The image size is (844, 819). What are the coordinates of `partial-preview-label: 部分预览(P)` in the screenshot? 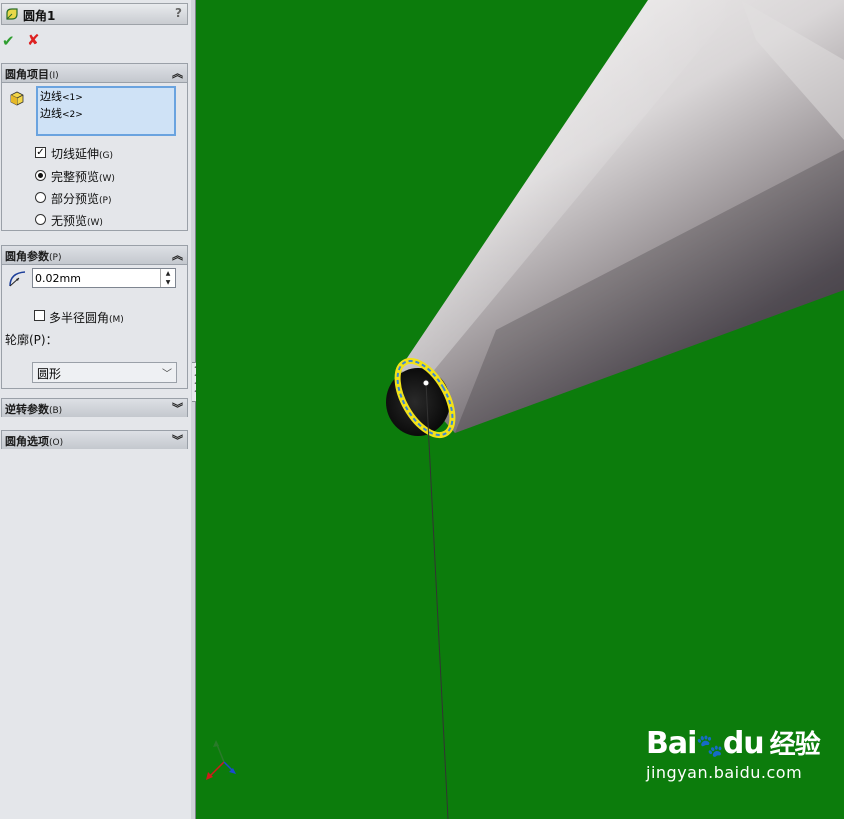 It's located at (81, 199).